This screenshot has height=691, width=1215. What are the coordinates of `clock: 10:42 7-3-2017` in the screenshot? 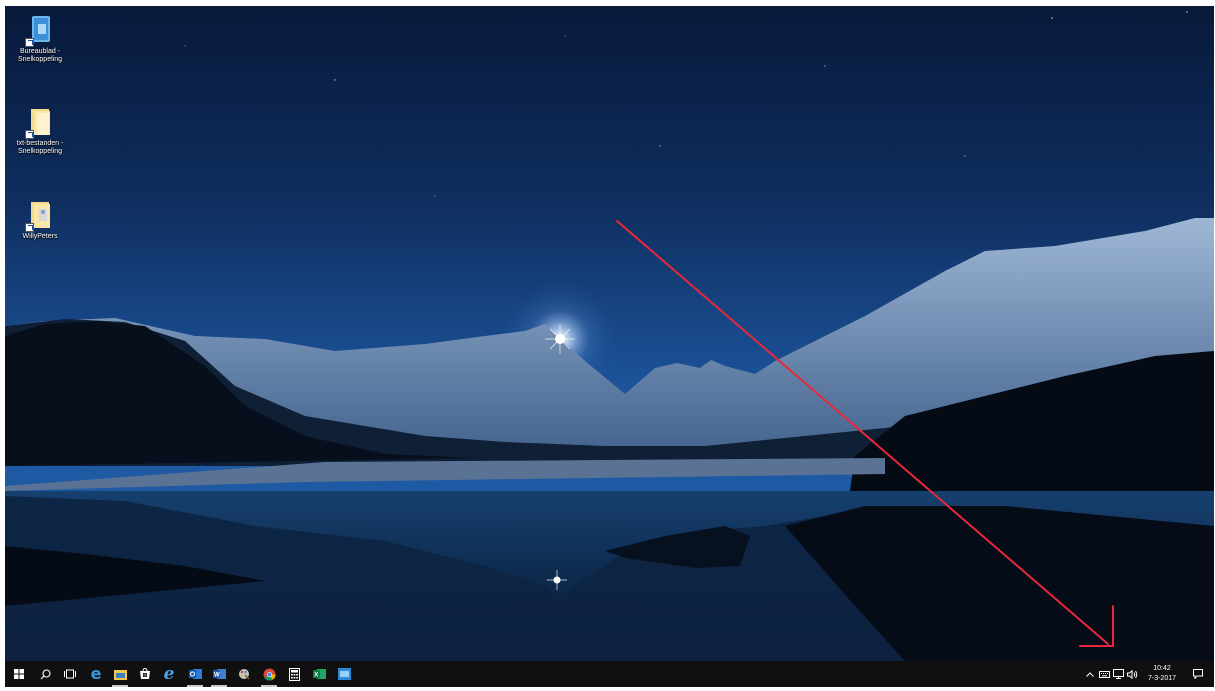 It's located at (1162, 674).